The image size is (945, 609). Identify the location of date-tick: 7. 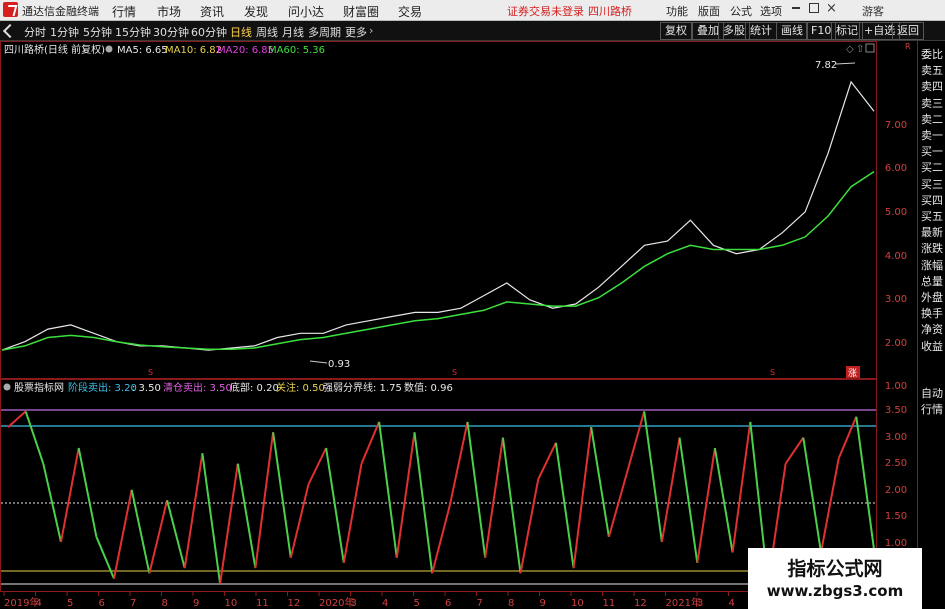
(133, 603).